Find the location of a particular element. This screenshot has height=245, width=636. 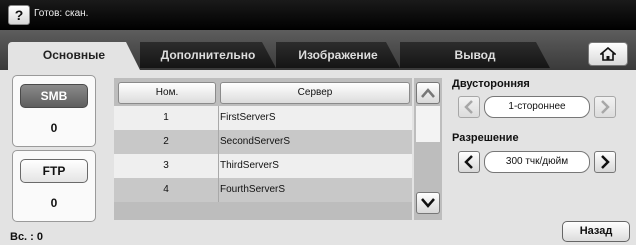

table-row: 2 SecondServerS is located at coordinates (263, 142).